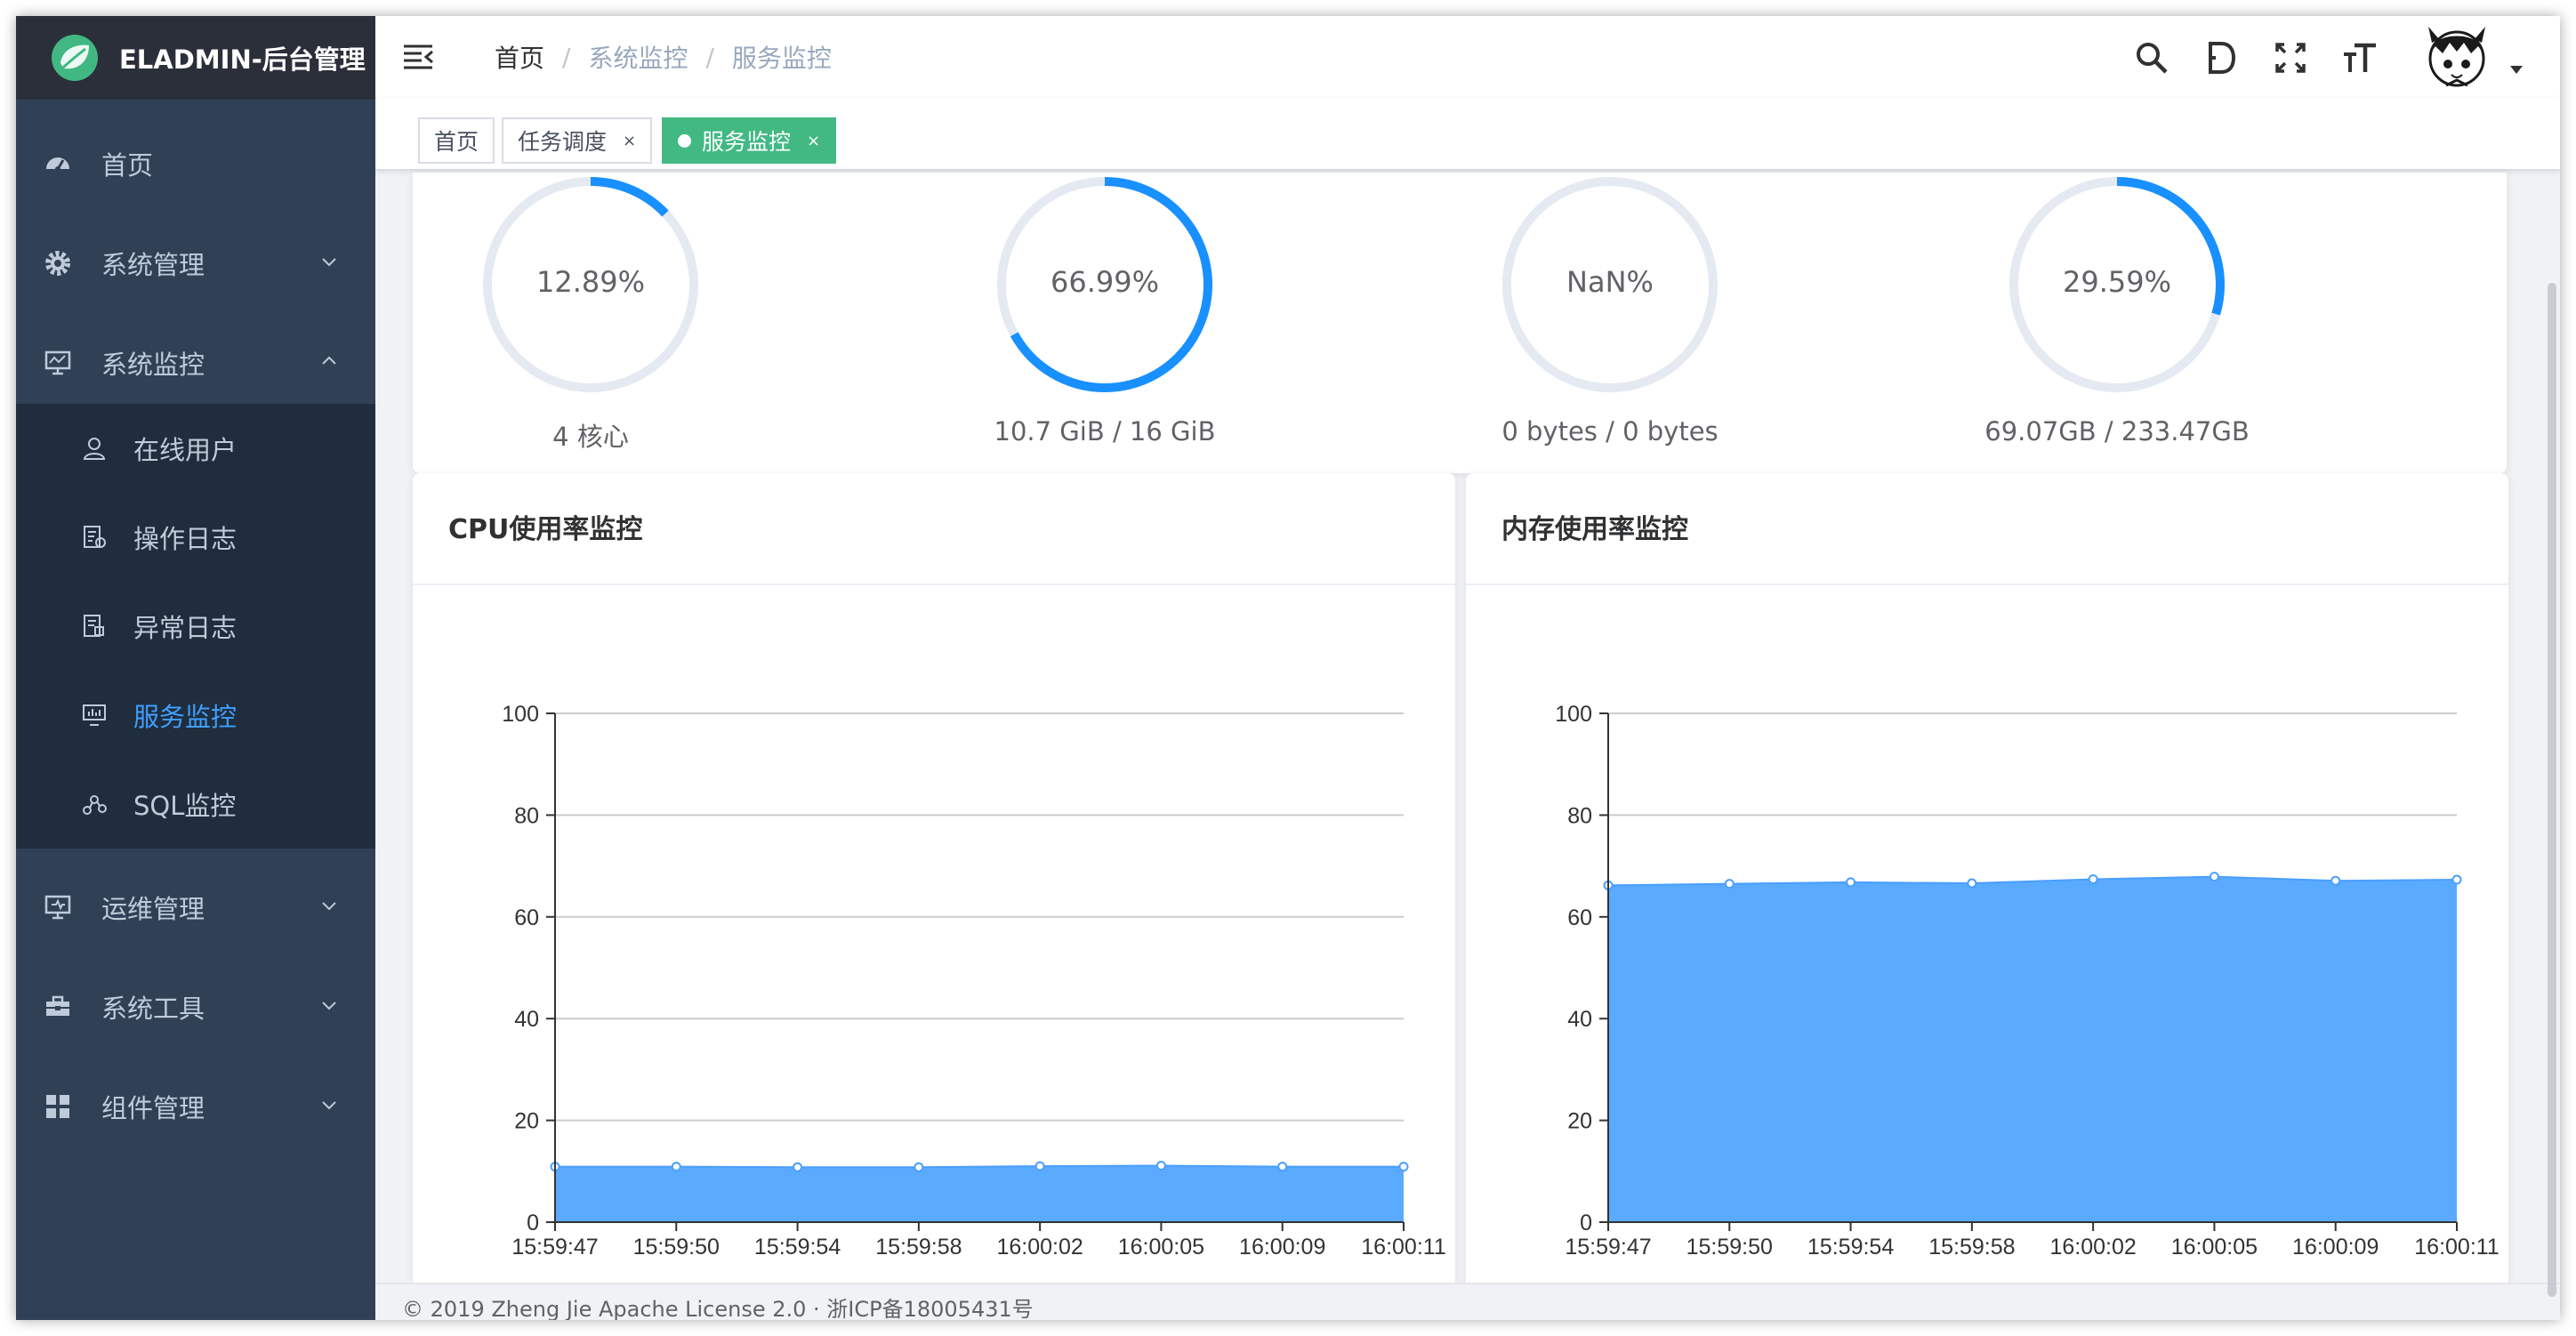 The width and height of the screenshot is (2576, 1336). What do you see at coordinates (747, 142) in the screenshot?
I see `tag-label: 服务监控` at bounding box center [747, 142].